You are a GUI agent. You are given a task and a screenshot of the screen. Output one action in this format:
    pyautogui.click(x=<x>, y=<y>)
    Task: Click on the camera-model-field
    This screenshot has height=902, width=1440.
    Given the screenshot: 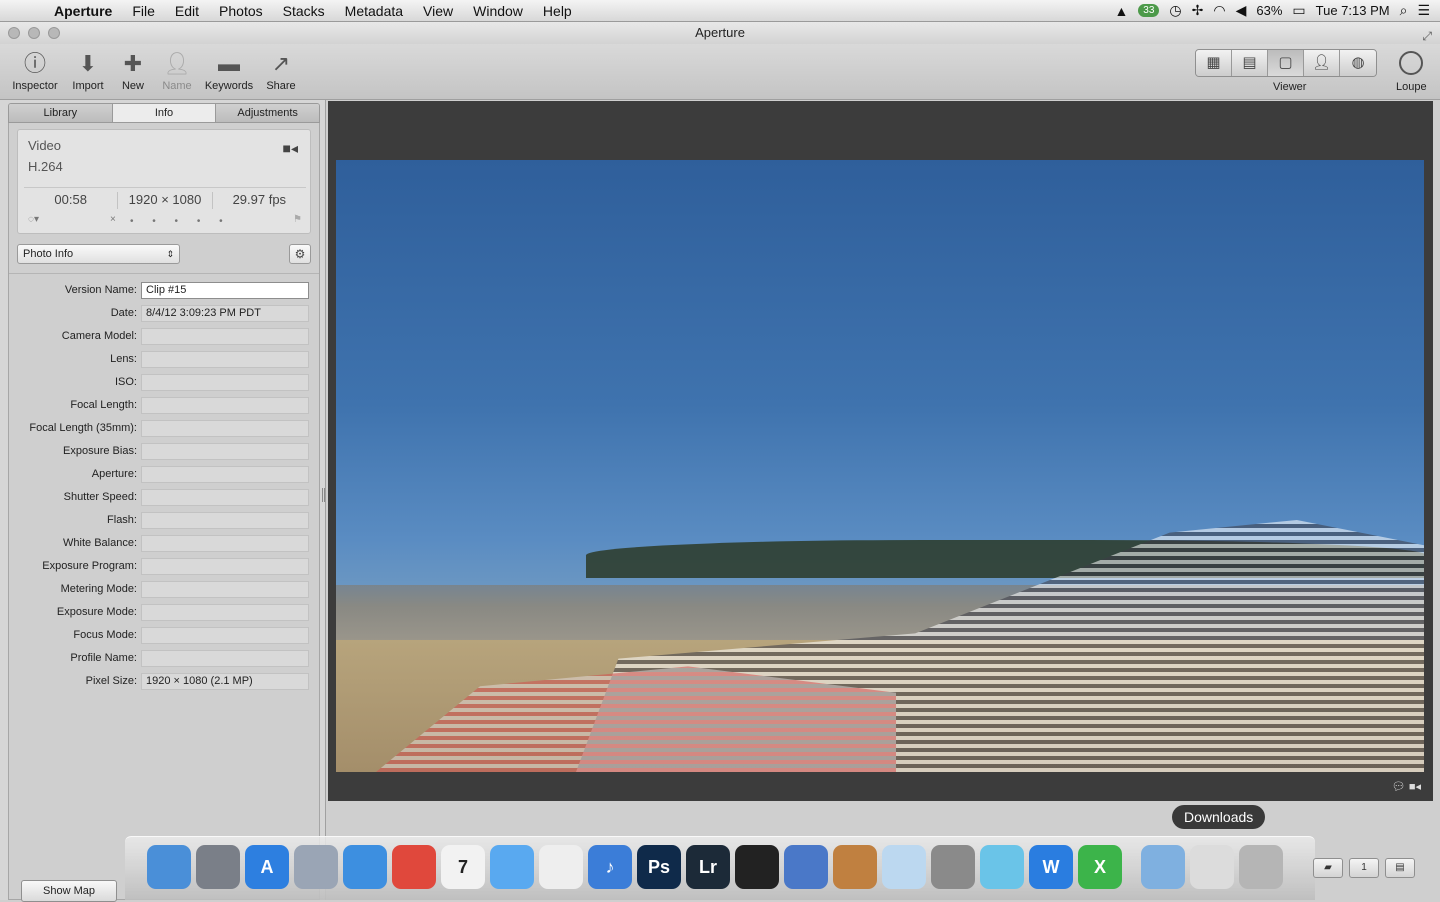 What is the action you would take?
    pyautogui.click(x=225, y=336)
    